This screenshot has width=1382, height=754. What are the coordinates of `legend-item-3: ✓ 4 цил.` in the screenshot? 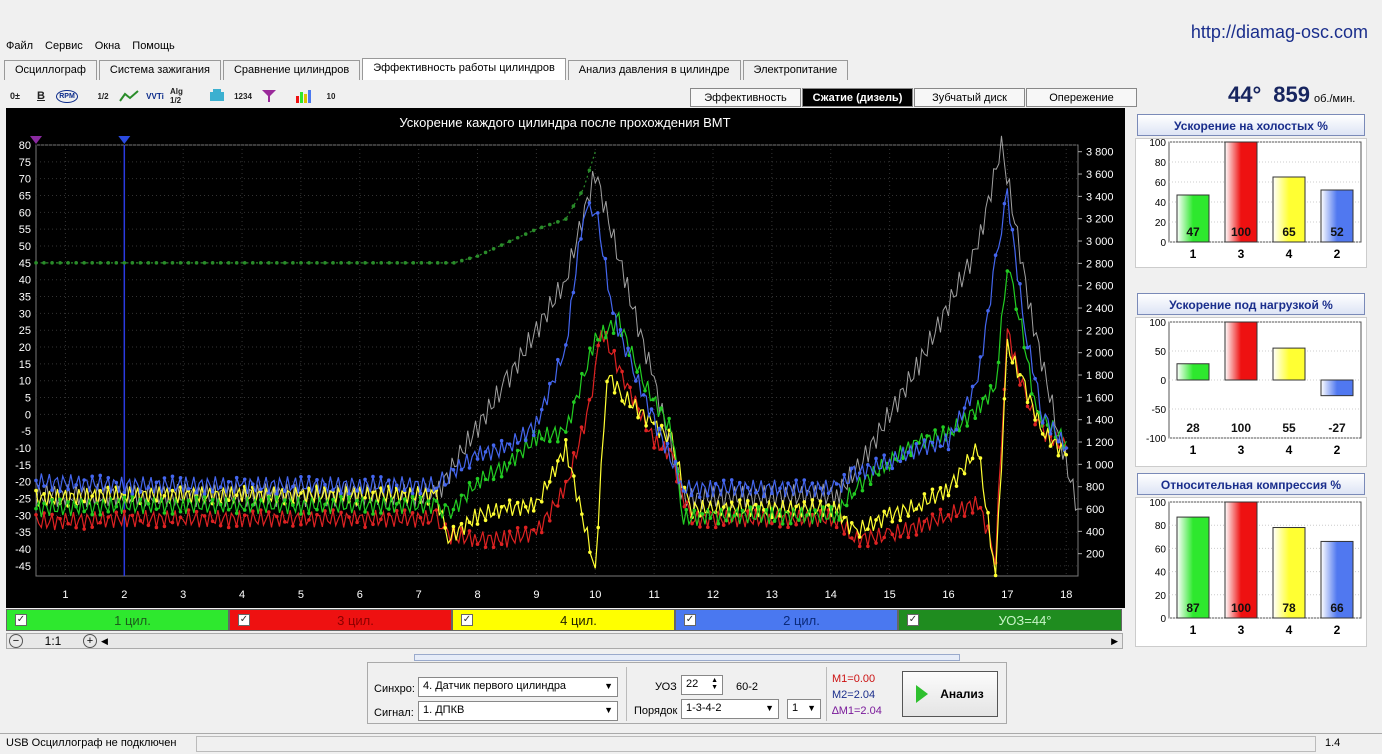 It's located at (563, 620).